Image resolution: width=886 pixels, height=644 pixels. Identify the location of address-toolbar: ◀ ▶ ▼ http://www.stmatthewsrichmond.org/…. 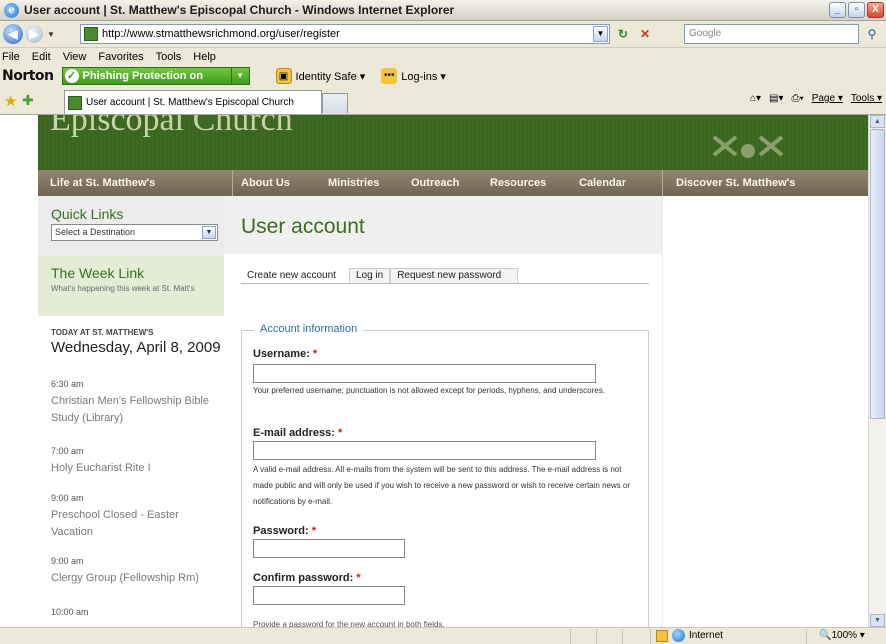
(443, 34).